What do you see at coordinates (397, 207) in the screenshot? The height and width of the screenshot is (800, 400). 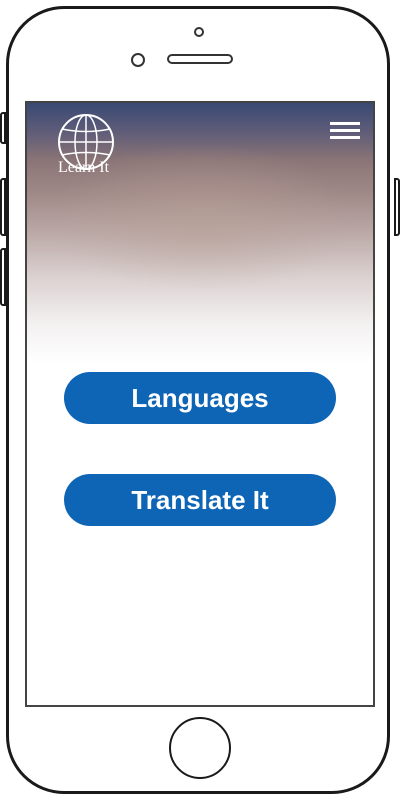 I see `power-button` at bounding box center [397, 207].